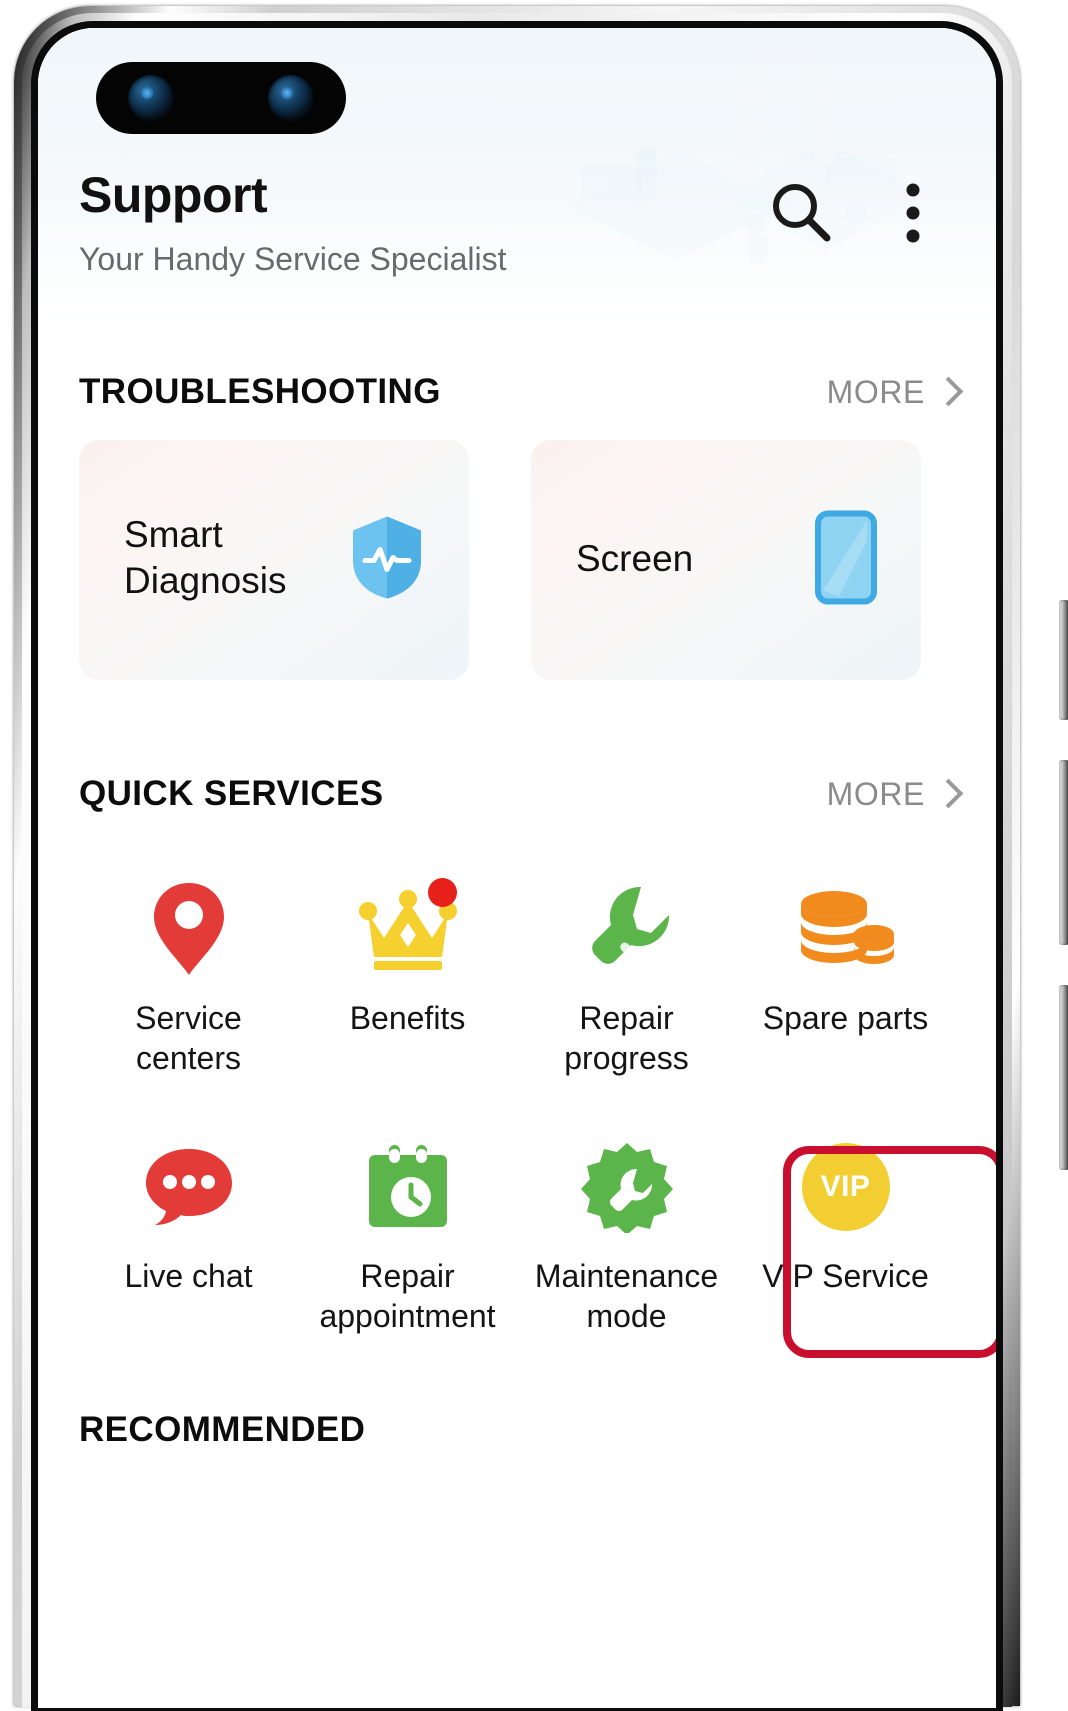 Image resolution: width=1068 pixels, height=1711 pixels. What do you see at coordinates (913, 213) in the screenshot?
I see `more-vertical-icon` at bounding box center [913, 213].